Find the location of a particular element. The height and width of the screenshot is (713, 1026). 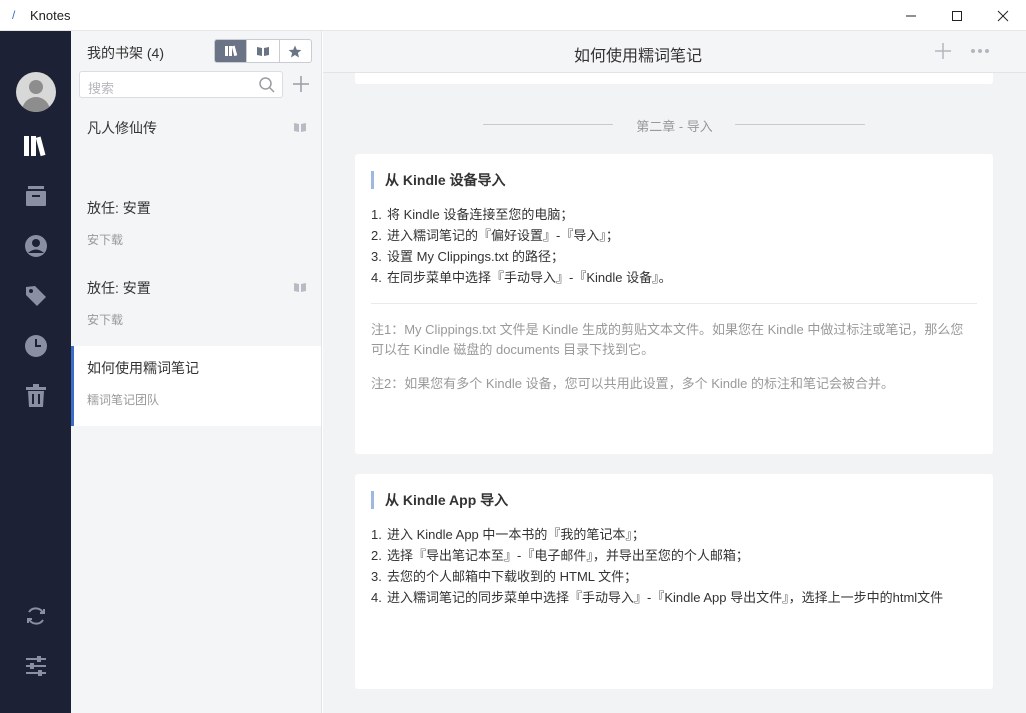

open-book-view-button is located at coordinates (263, 51).